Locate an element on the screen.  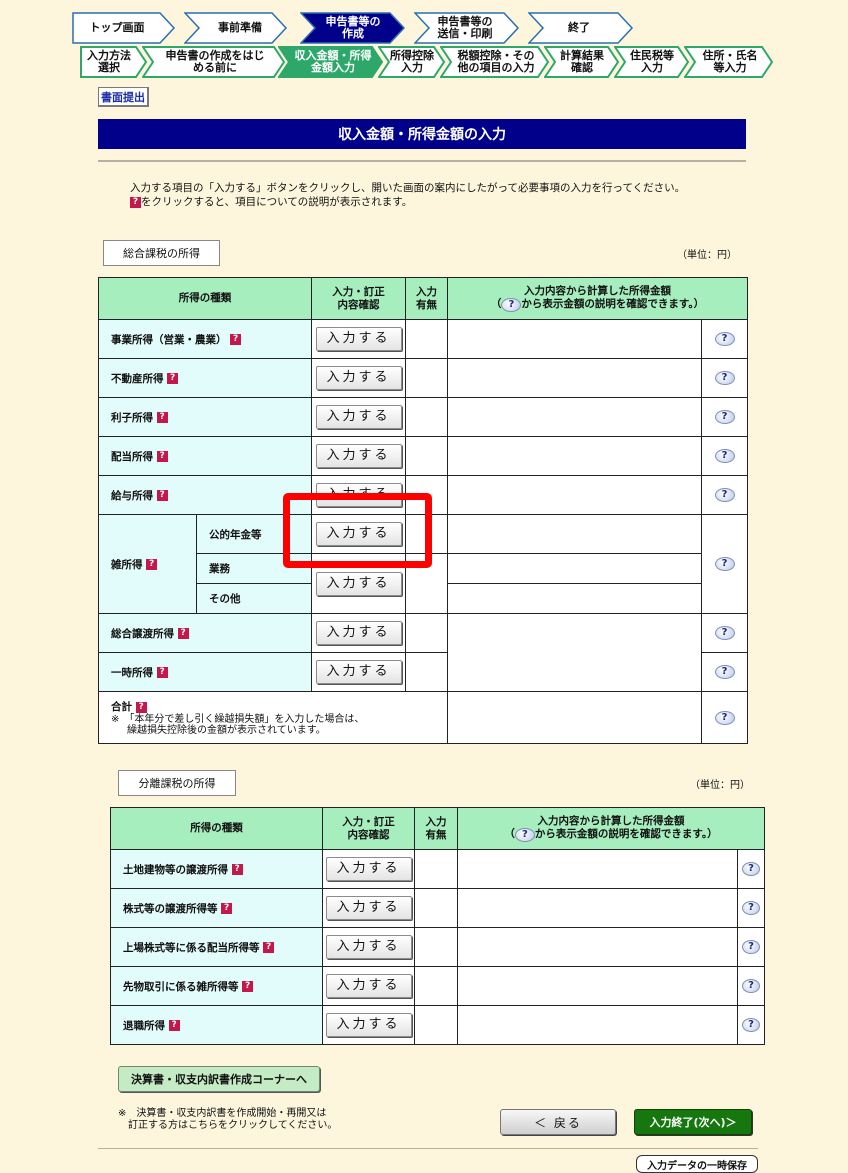
unit-label: （単位：円） is located at coordinates (707, 255).